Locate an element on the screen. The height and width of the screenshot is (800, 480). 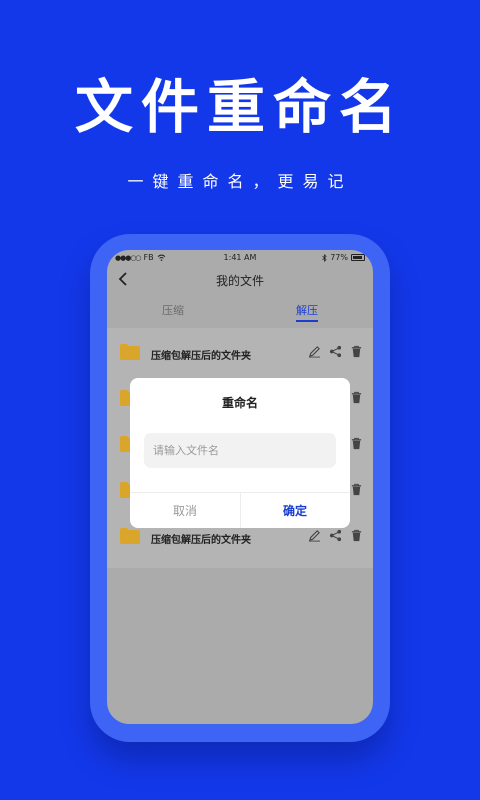
banner-headline: 文件重命名 is located at coordinates (239, 107).